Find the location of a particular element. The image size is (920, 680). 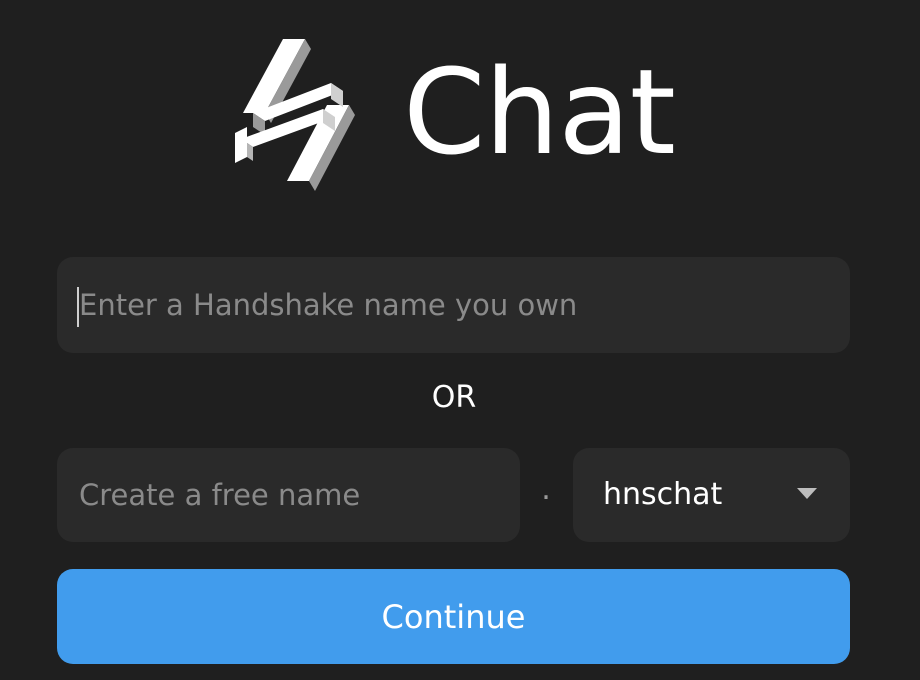

owned-name-field is located at coordinates (453, 305).